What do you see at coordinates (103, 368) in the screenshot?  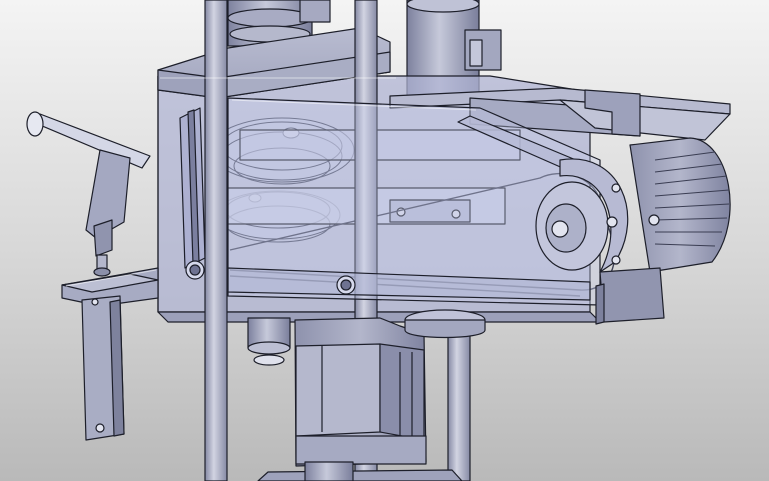 I see `linear-actuator` at bounding box center [103, 368].